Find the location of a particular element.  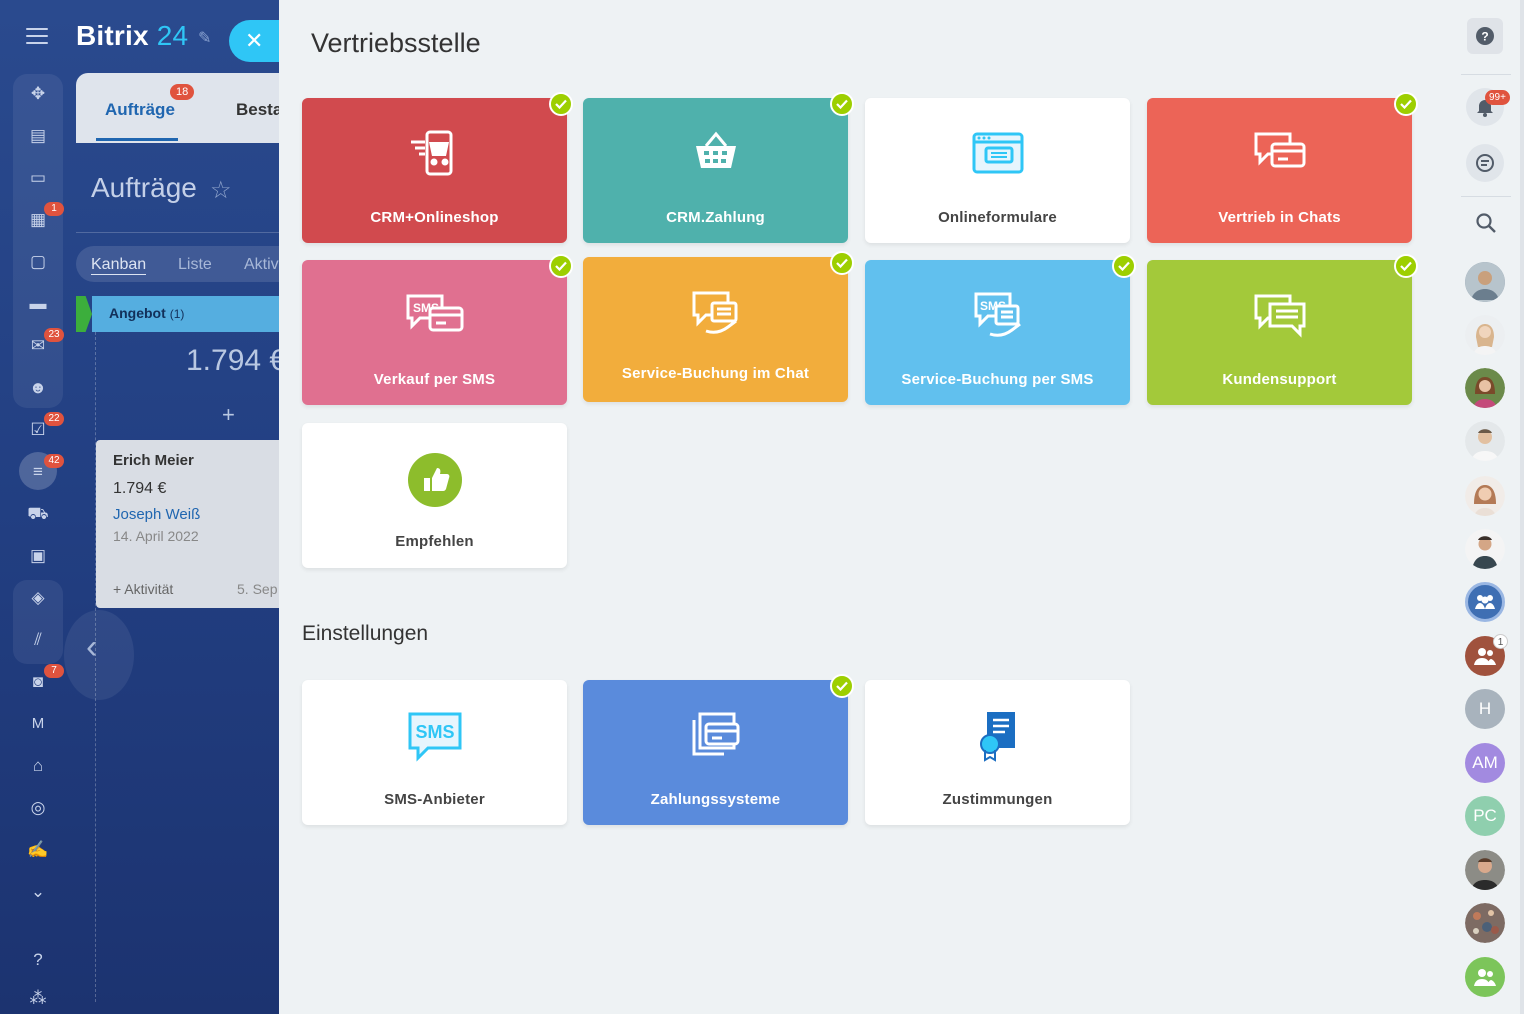

tile-label: Vertrieb in Chats is located at coordinates (1279, 217).